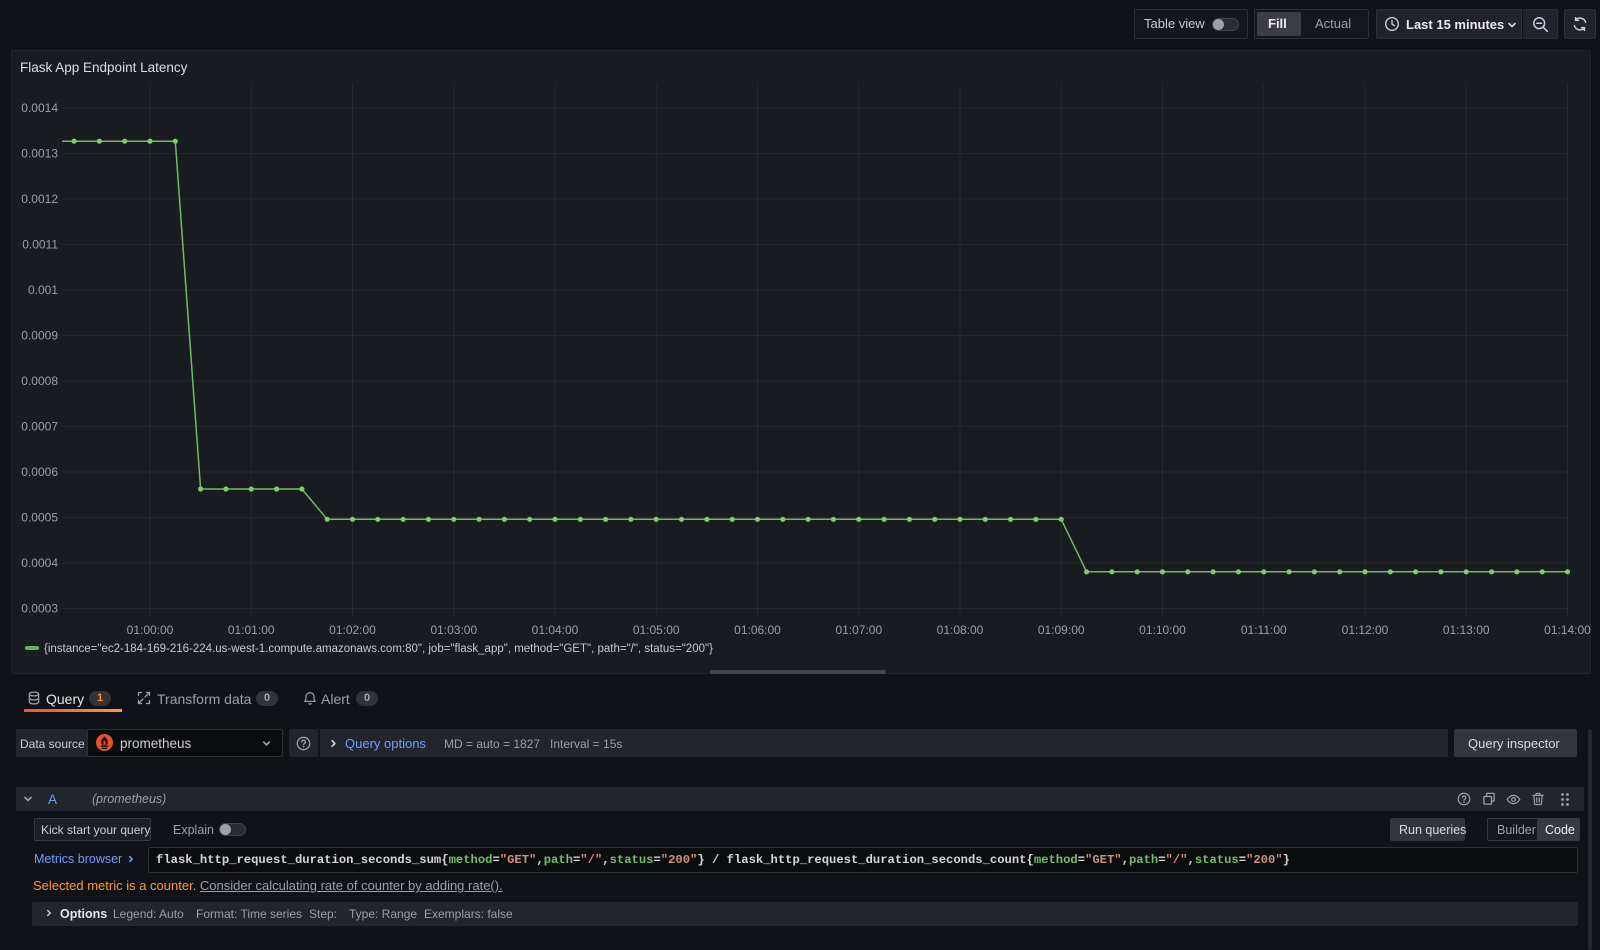  I want to click on svg-text: 01:09:00, so click(1061, 630).